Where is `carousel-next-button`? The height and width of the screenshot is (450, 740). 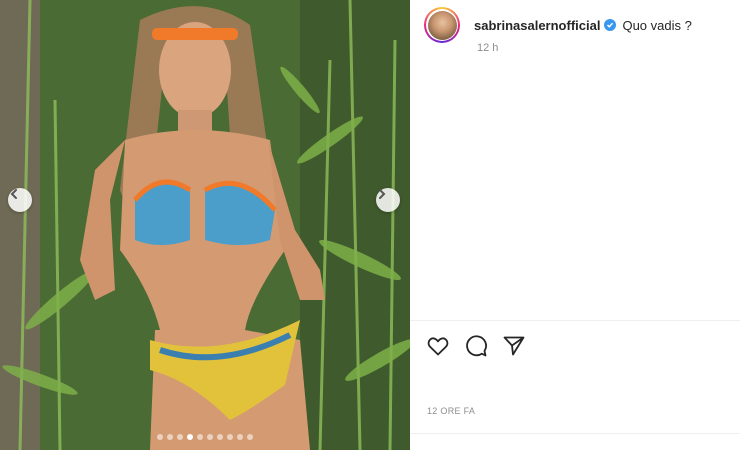
carousel-next-button is located at coordinates (388, 200).